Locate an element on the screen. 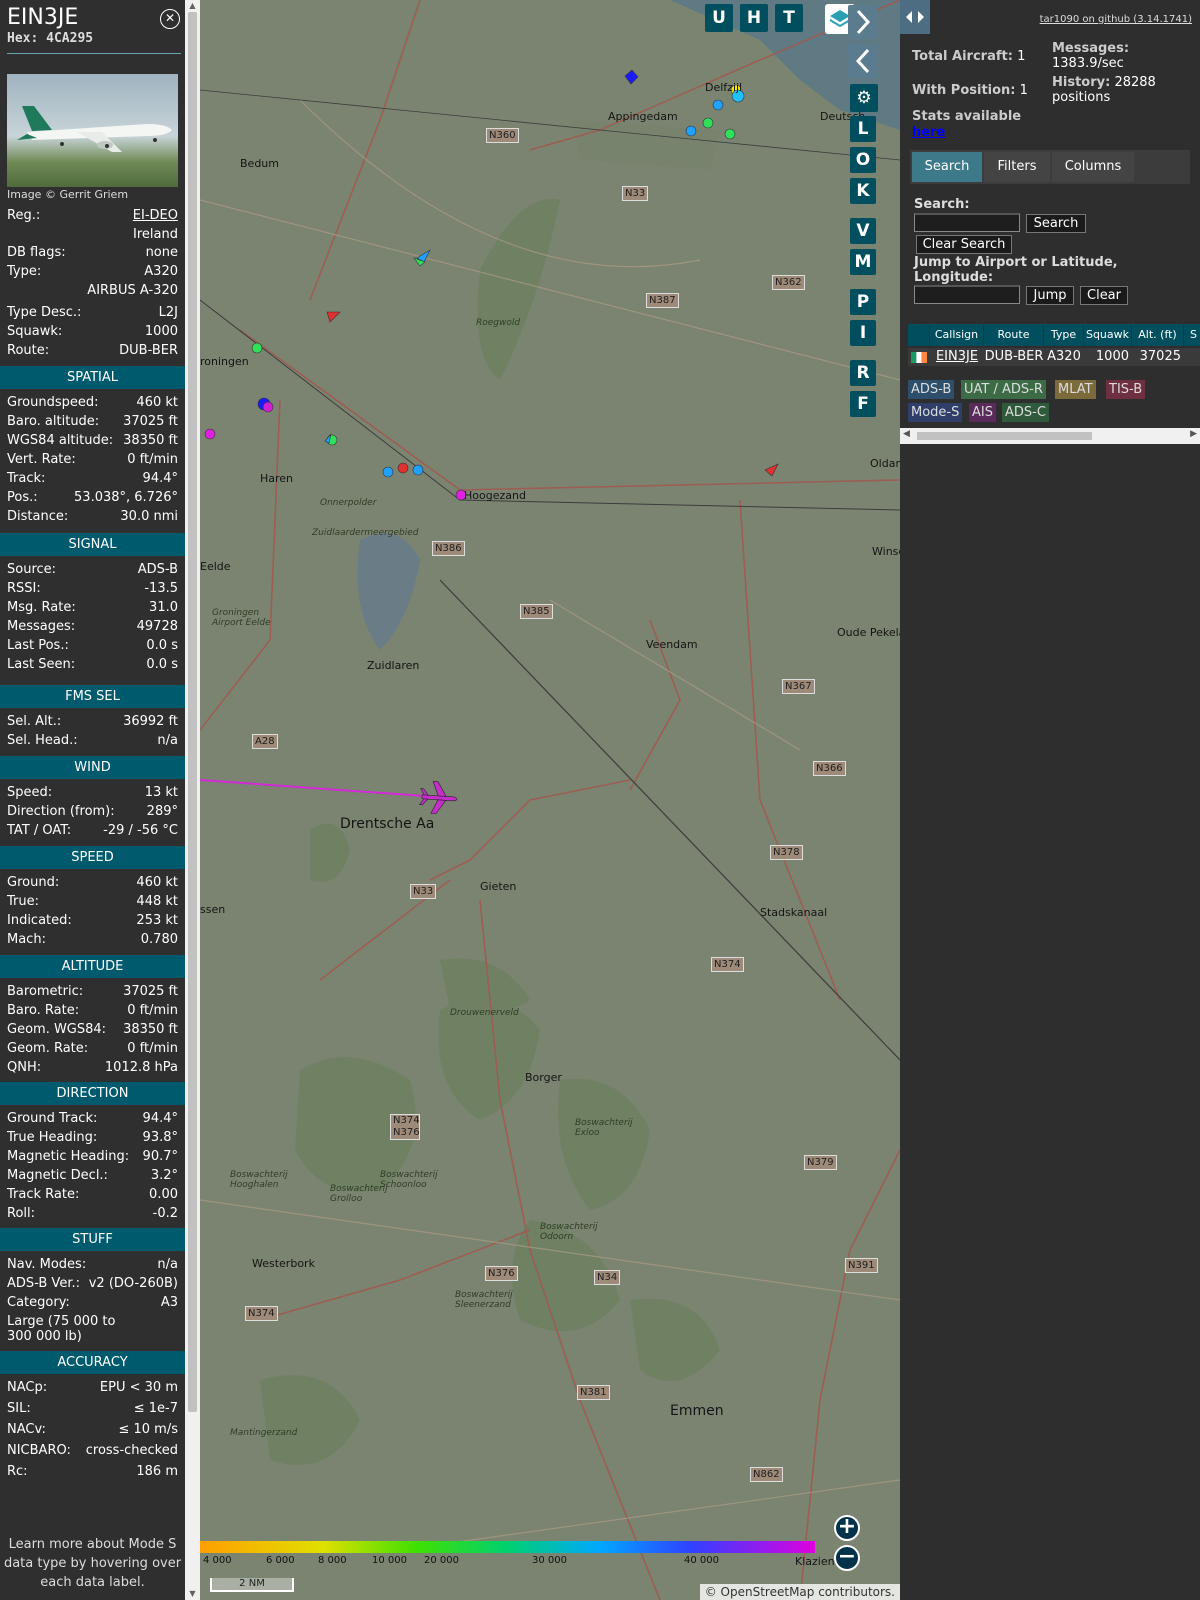 The width and height of the screenshot is (1200, 1600). data-label: Track Rate: is located at coordinates (43, 1194).